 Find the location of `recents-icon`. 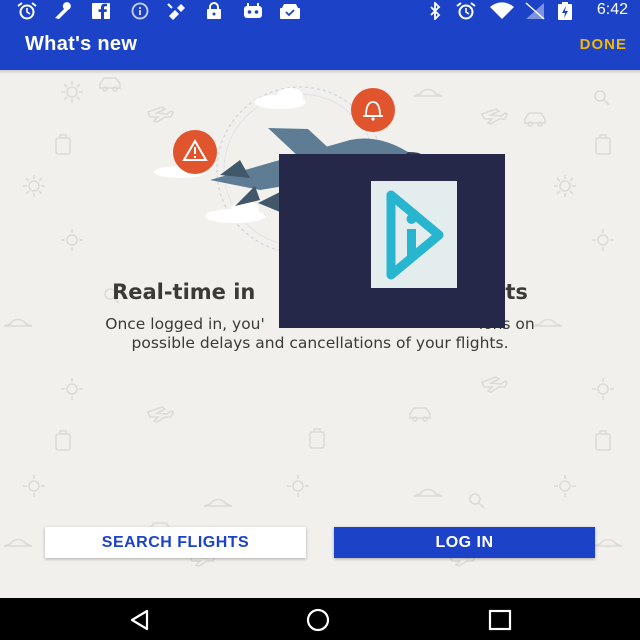

recents-icon is located at coordinates (500, 620).